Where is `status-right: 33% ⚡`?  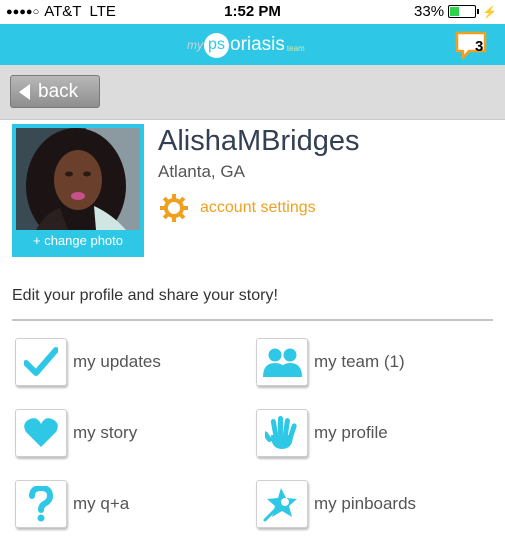 status-right: 33% ⚡ is located at coordinates (455, 11).